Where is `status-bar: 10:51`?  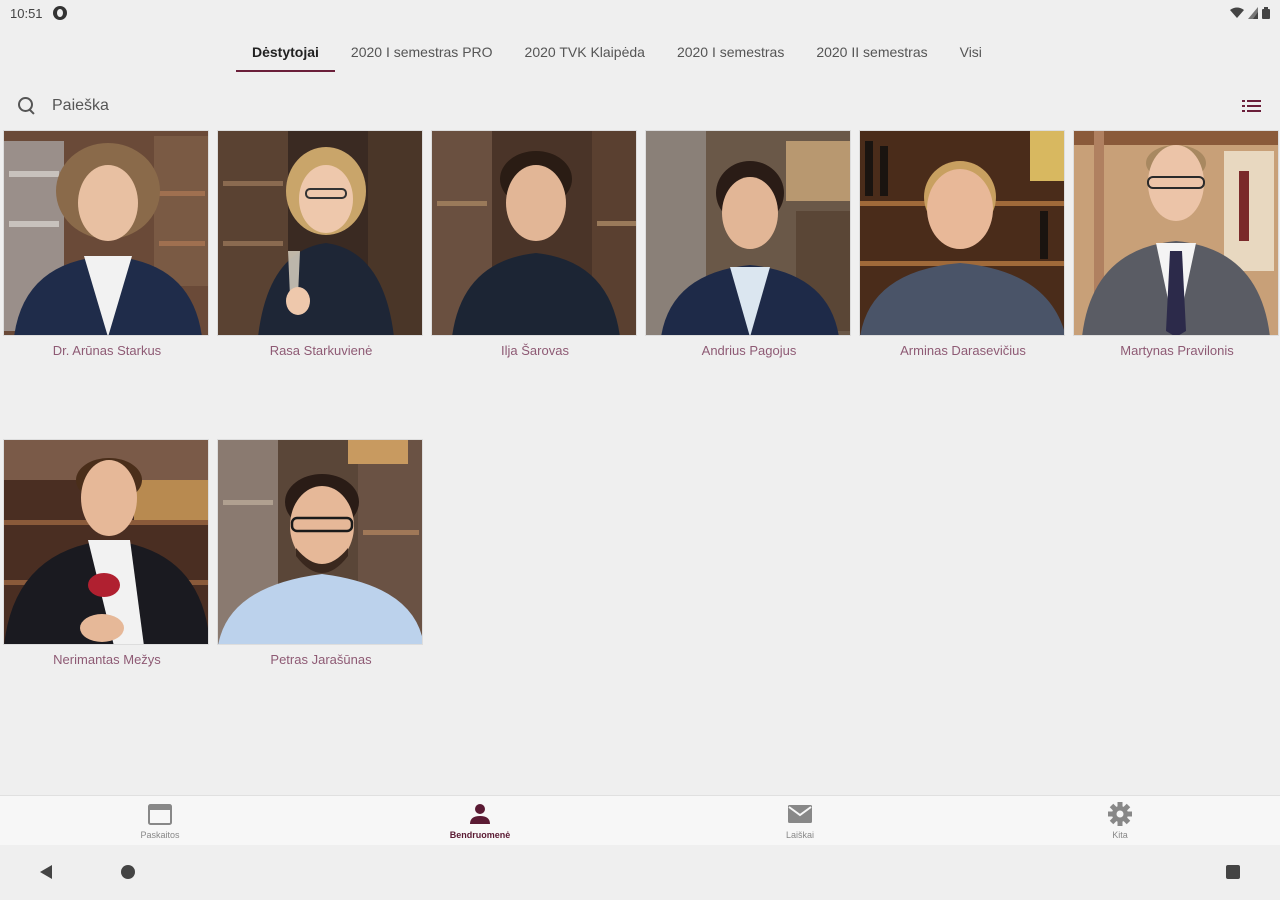 status-bar: 10:51 is located at coordinates (640, 13).